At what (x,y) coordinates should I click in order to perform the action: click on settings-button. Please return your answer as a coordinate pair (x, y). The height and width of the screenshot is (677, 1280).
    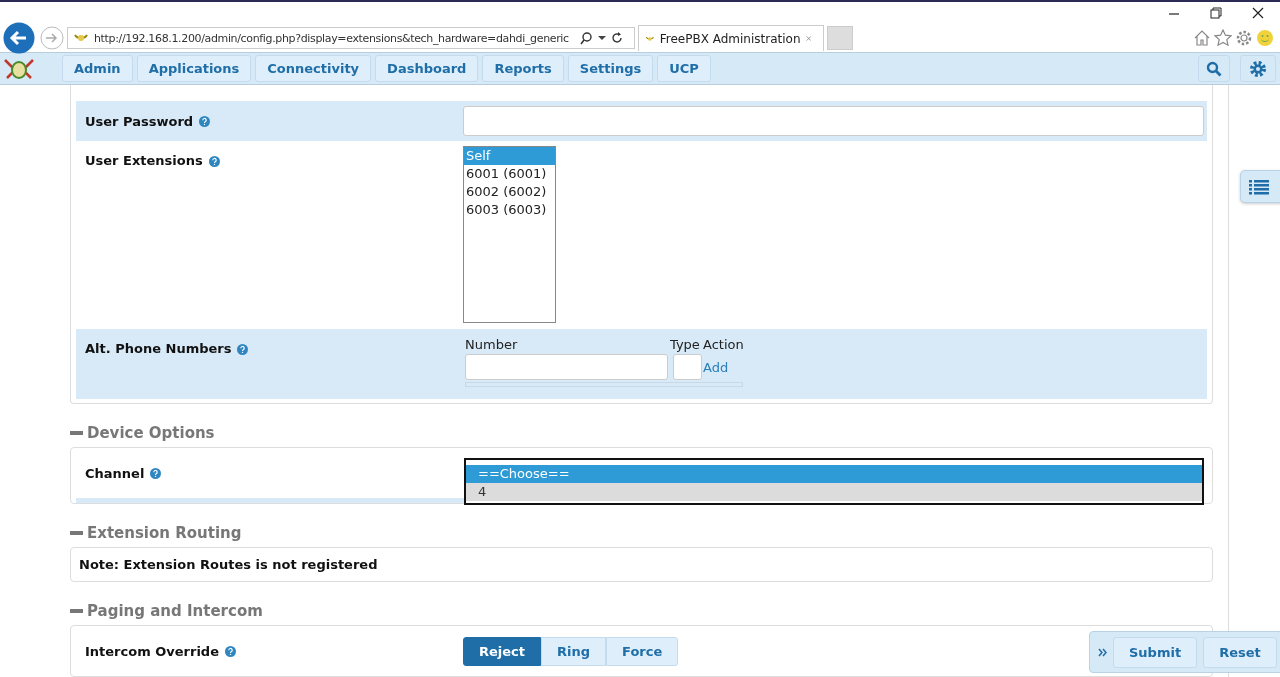
    Looking at the image, I should click on (1258, 68).